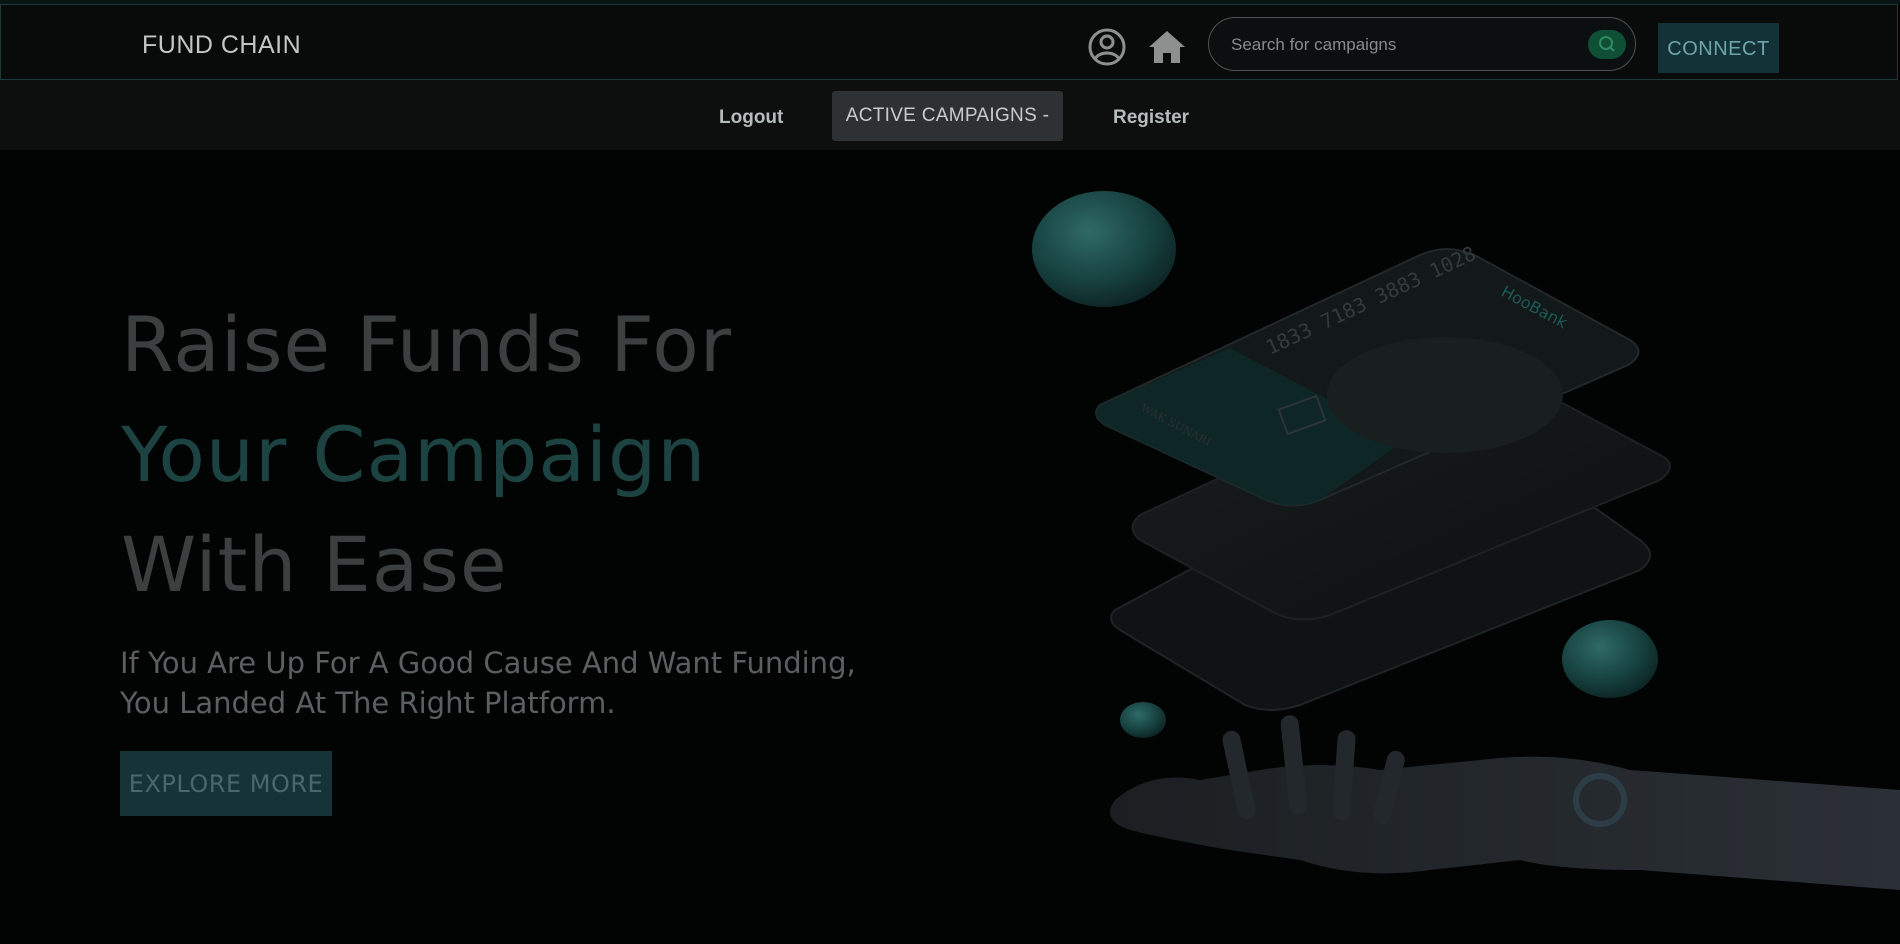 The width and height of the screenshot is (1900, 944). I want to click on home-icon, so click(1167, 47).